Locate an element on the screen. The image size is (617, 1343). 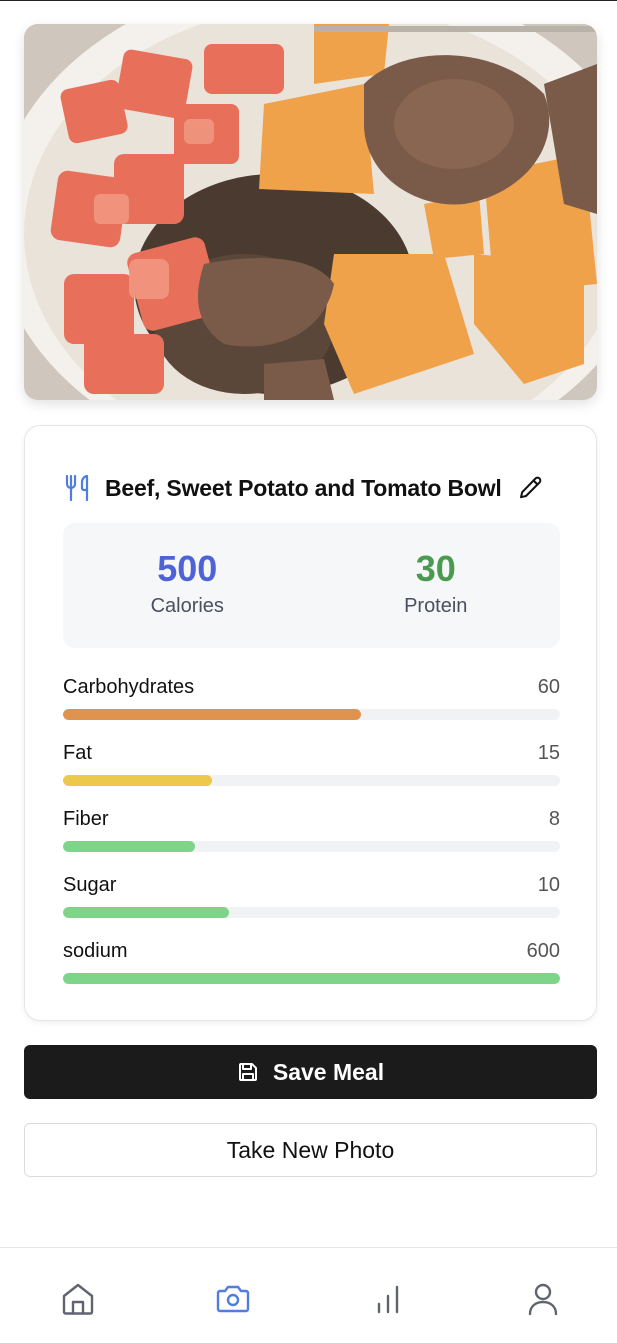
nav-camera is located at coordinates (233, 1299).